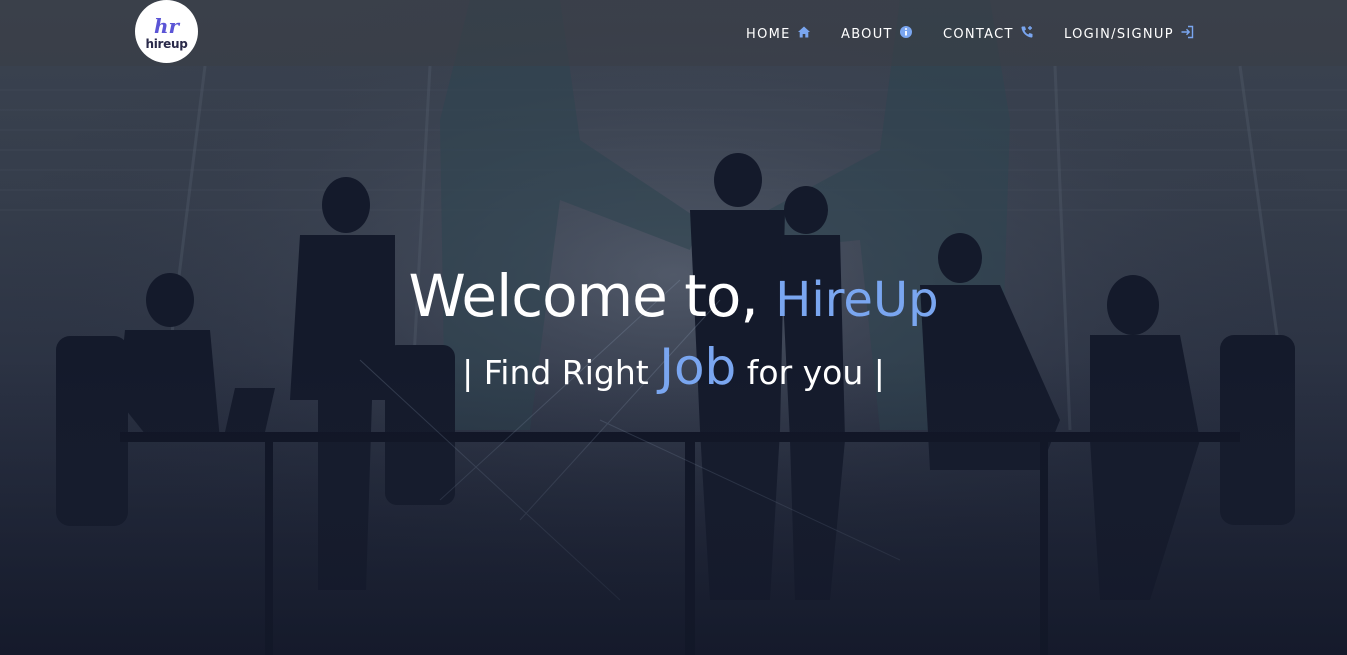 Image resolution: width=1347 pixels, height=655 pixels. I want to click on login-icon, so click(1187, 32).